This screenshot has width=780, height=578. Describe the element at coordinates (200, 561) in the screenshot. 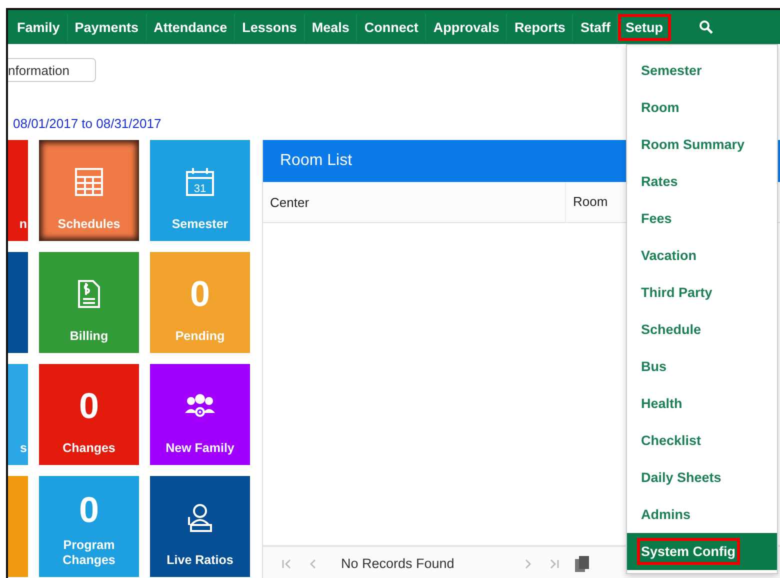

I see `tile-label: Live Ratios` at that location.